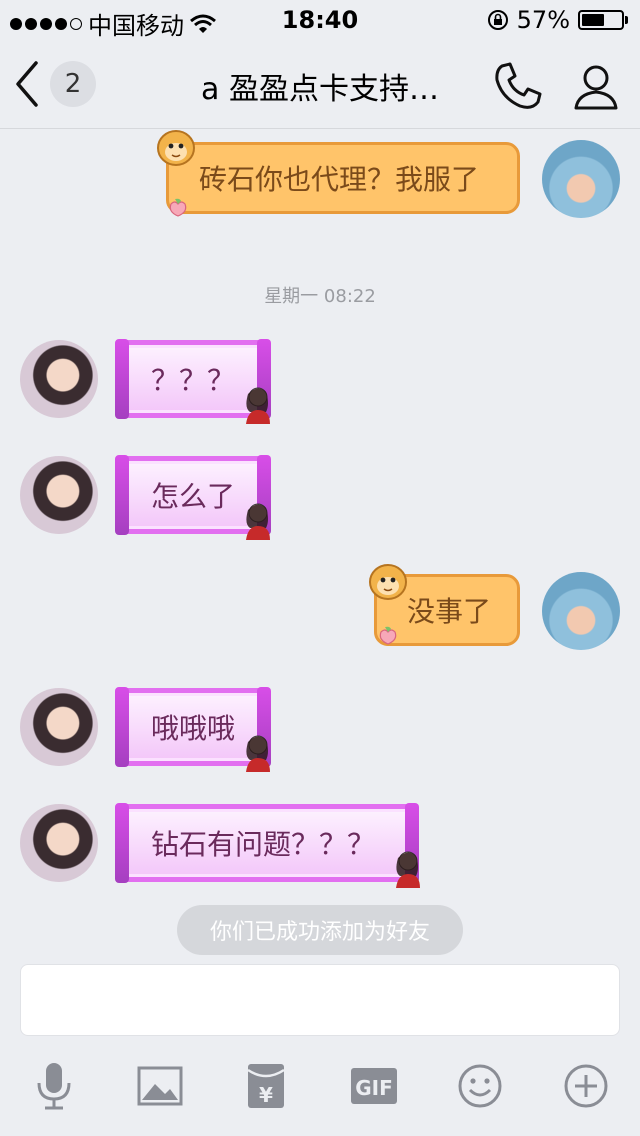 This screenshot has width=640, height=1136. I want to click on image-button, so click(160, 1086).